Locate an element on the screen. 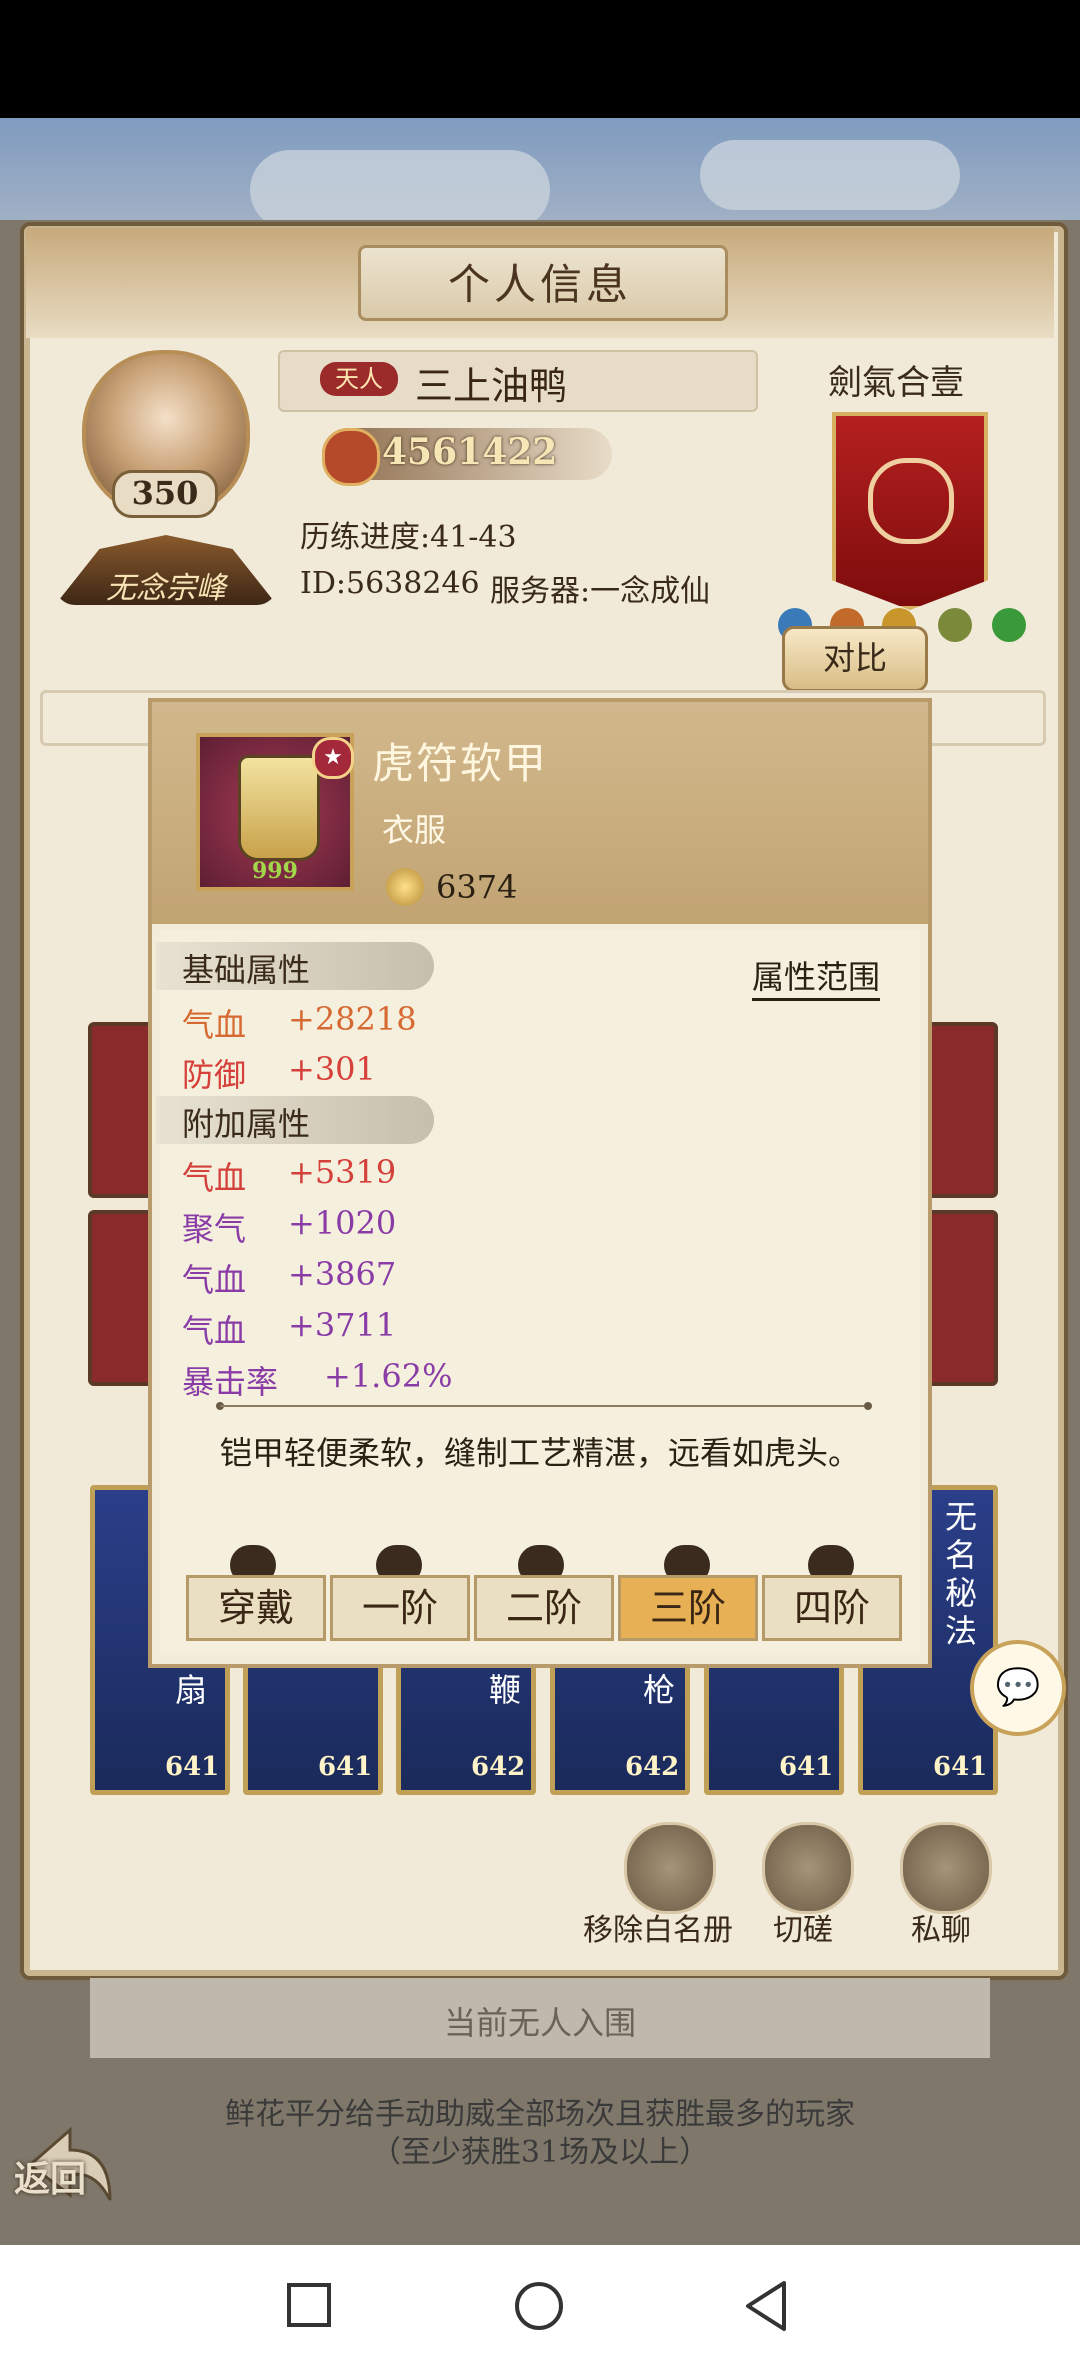  base-stat-name: 防御 is located at coordinates (214, 1075).